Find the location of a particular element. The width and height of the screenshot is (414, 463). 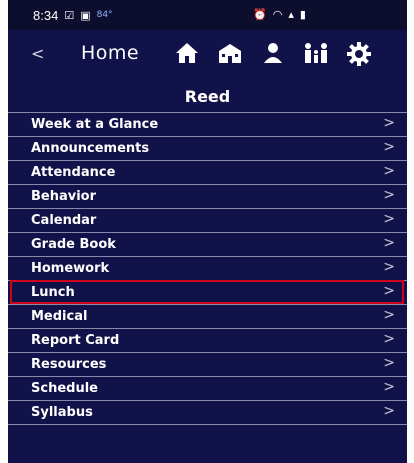

menu-item-label: Resources is located at coordinates (69, 364).